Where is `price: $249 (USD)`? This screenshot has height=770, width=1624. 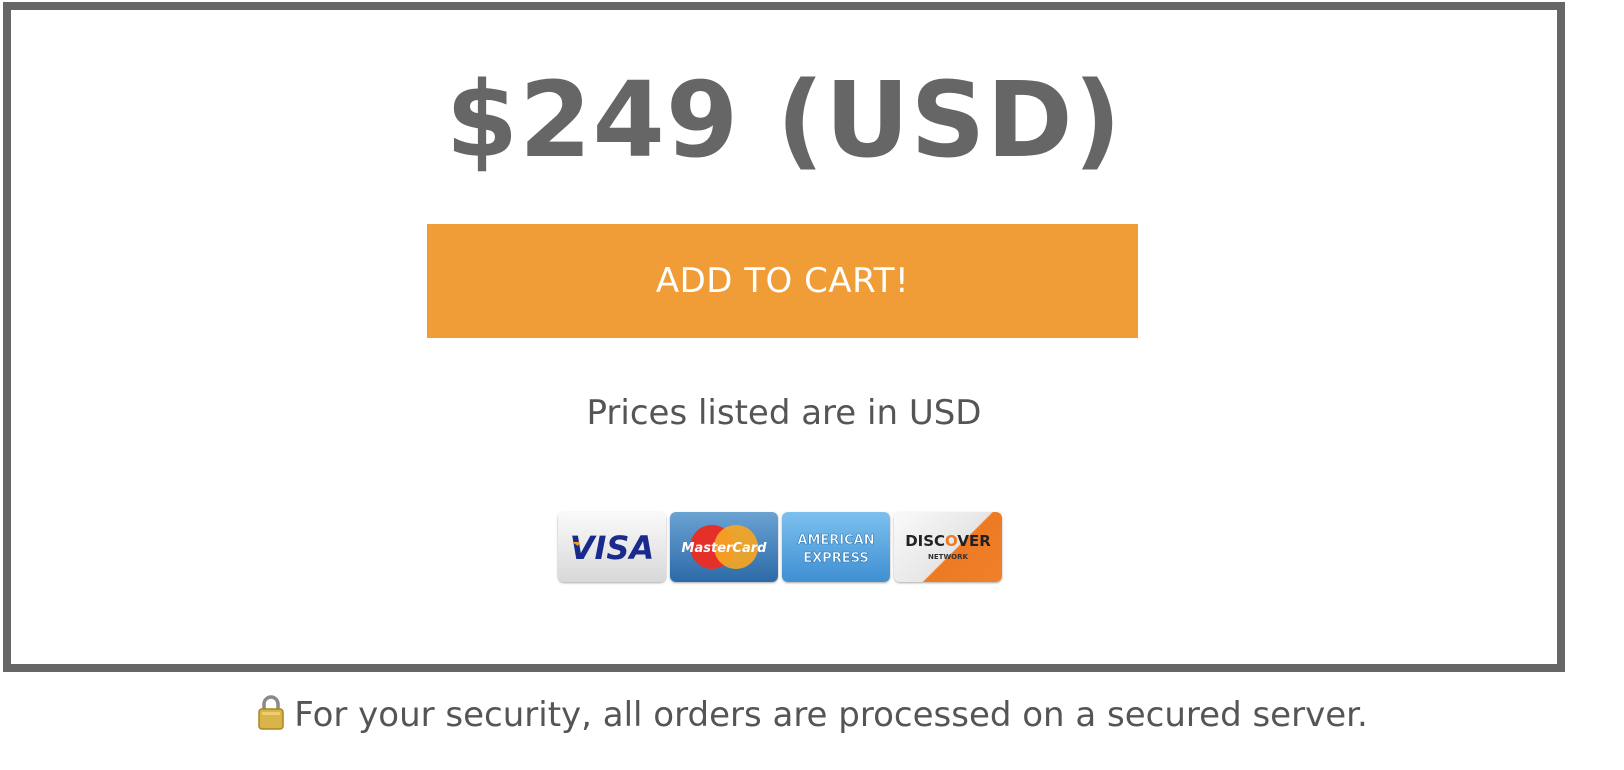
price: $249 (USD) is located at coordinates (784, 120).